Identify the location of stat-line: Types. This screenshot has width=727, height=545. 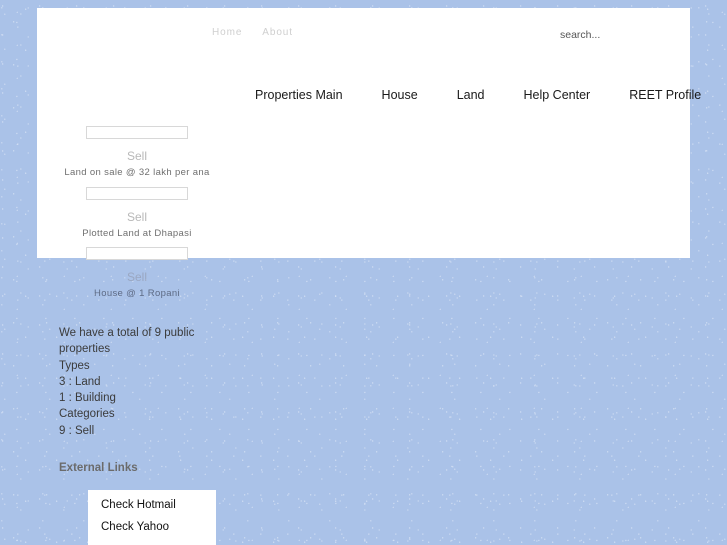
(74, 365).